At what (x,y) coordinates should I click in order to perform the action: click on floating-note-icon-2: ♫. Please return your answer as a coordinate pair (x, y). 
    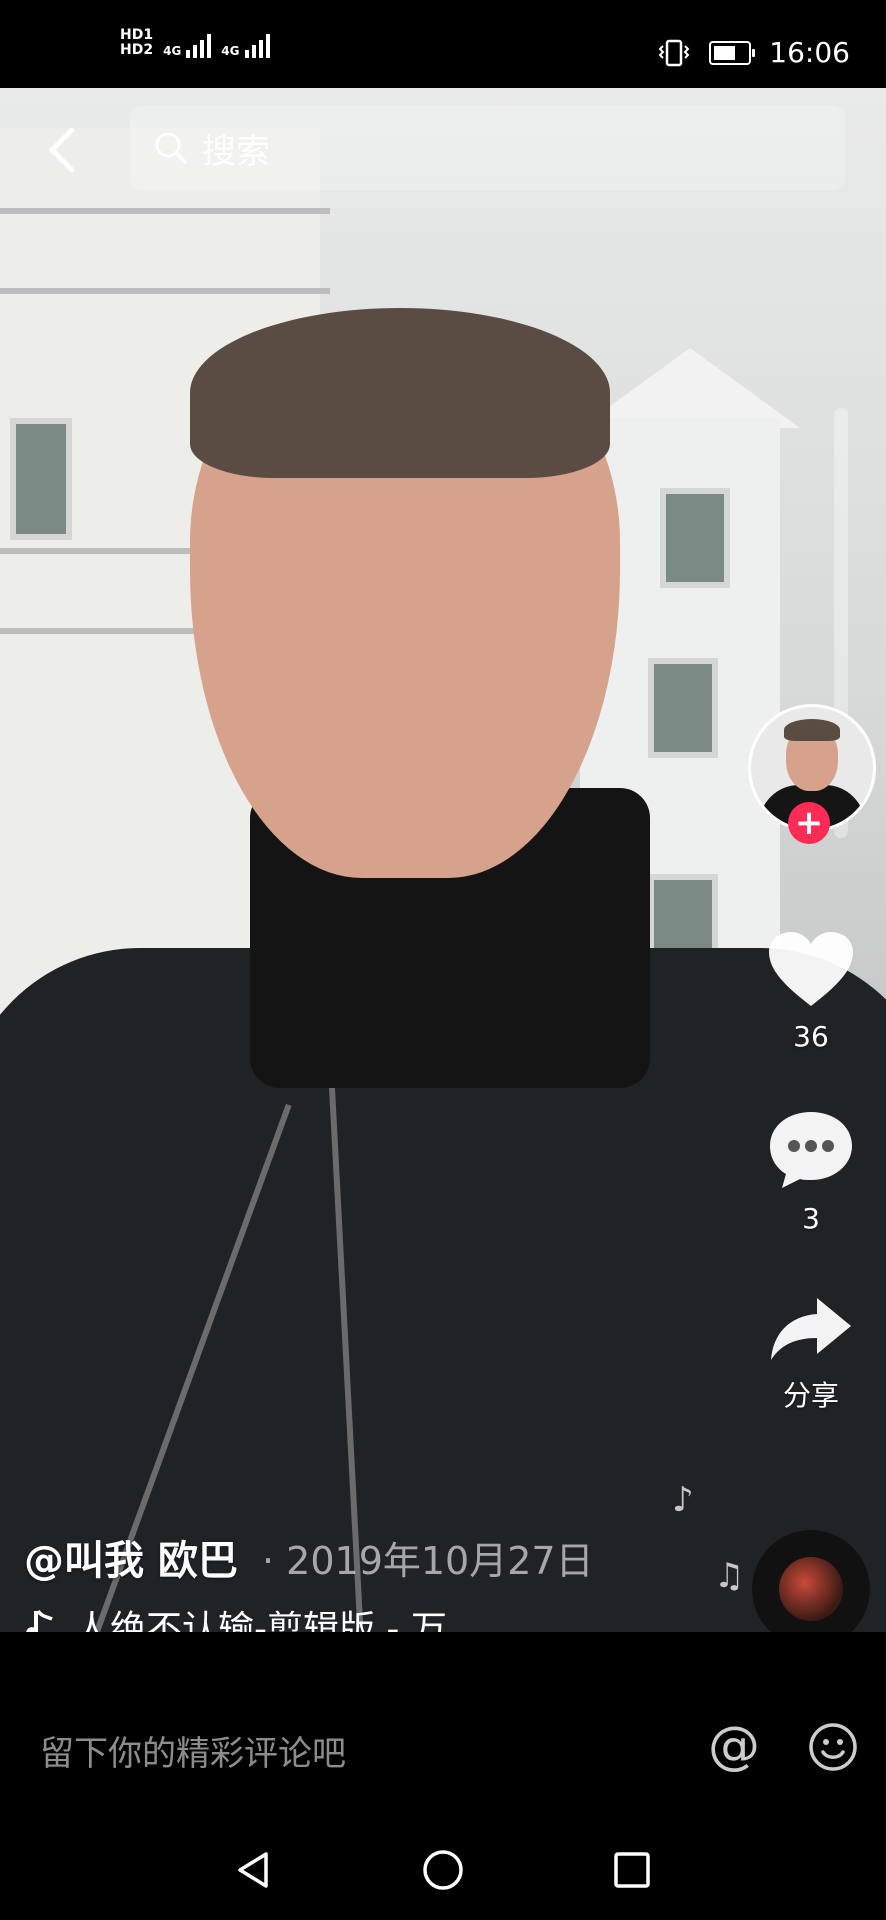
    Looking at the image, I should click on (729, 1576).